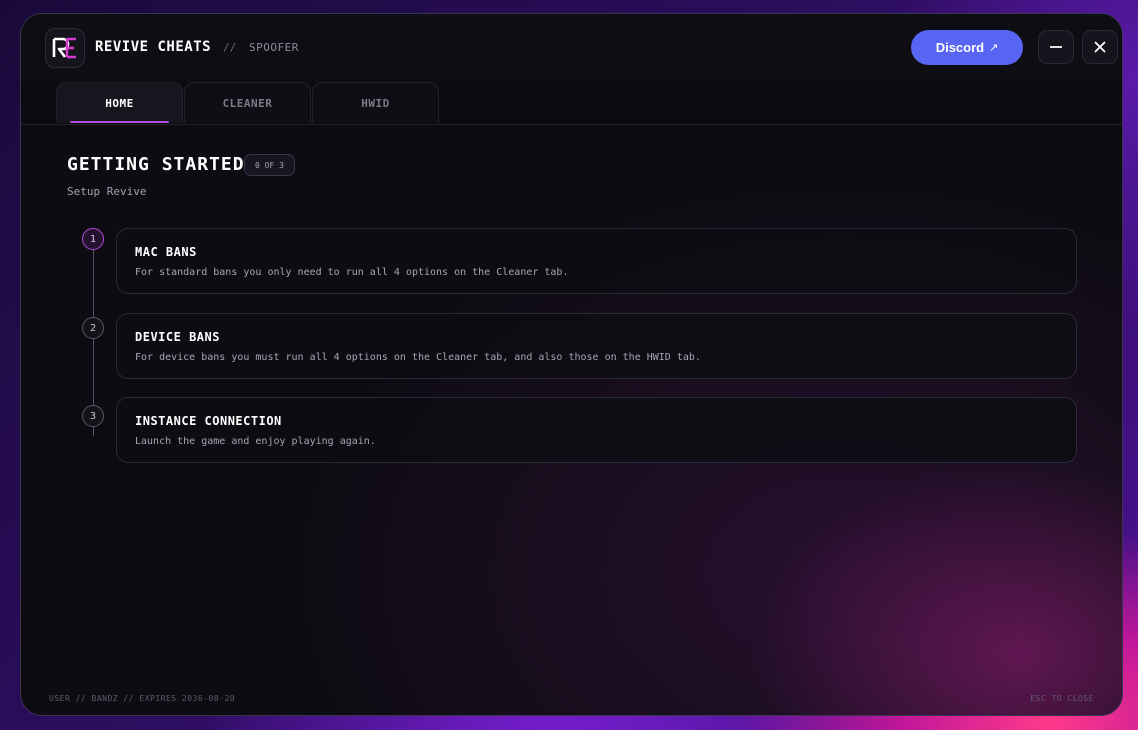 The height and width of the screenshot is (730, 1138). Describe the element at coordinates (255, 441) in the screenshot. I see `step-description: Launch the game and enjoy playing again.` at that location.